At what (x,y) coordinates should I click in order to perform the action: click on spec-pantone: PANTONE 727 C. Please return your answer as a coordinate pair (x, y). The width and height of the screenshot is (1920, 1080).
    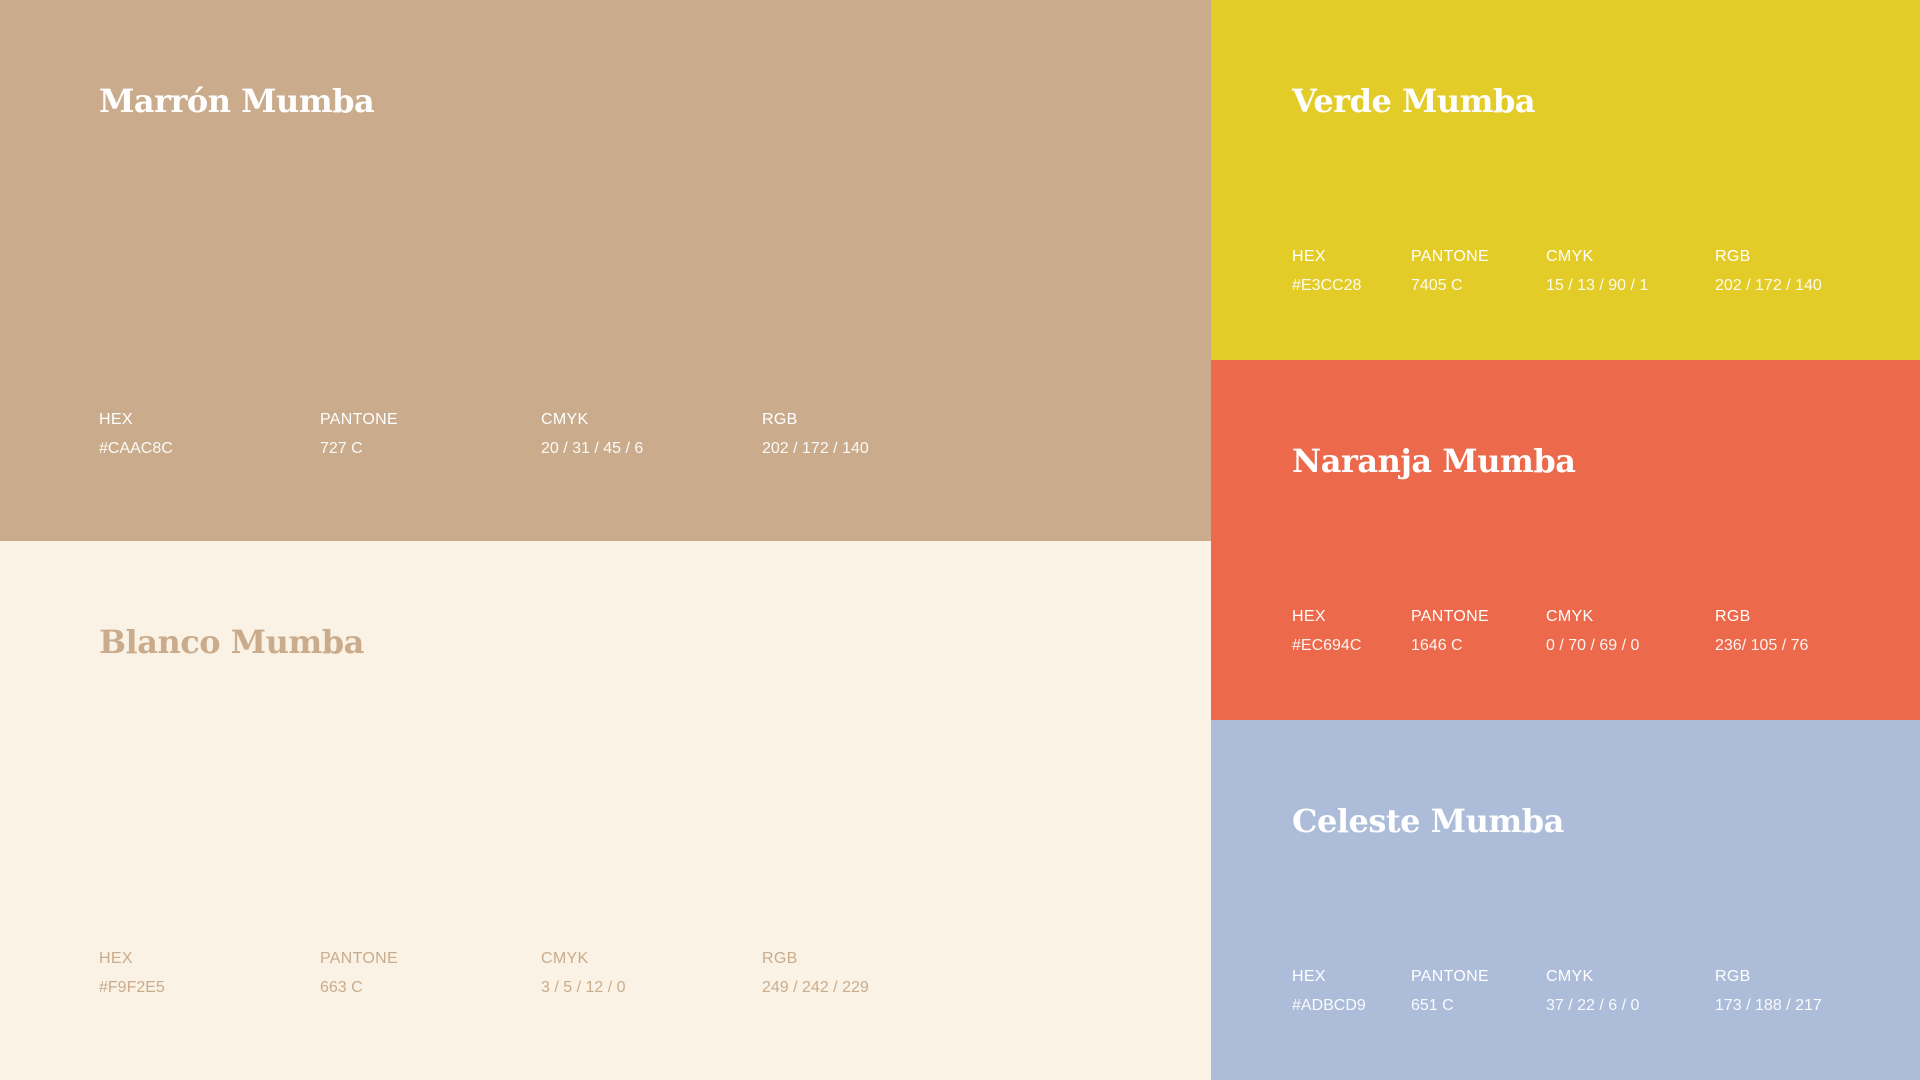
    Looking at the image, I should click on (359, 434).